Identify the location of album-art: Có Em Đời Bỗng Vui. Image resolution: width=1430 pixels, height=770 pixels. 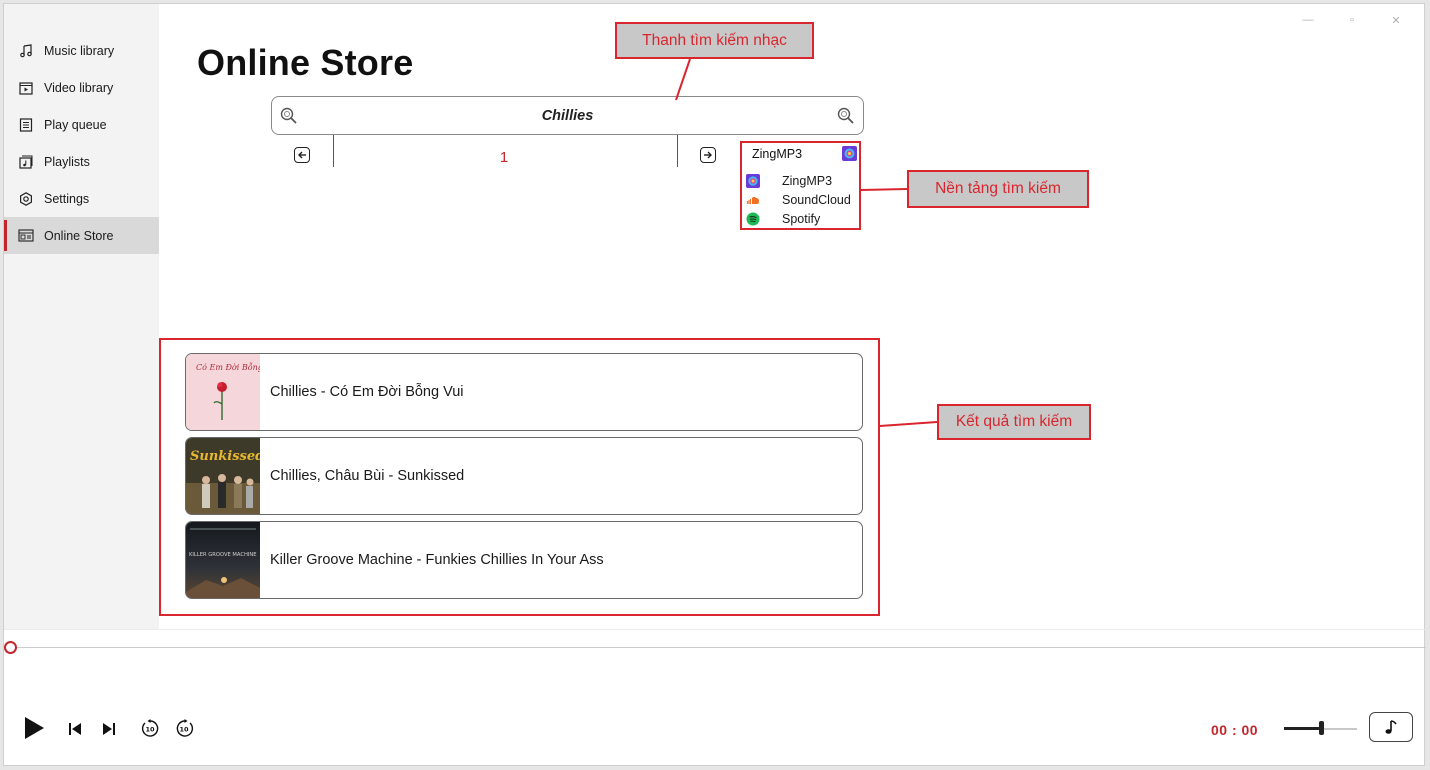
(232, 392).